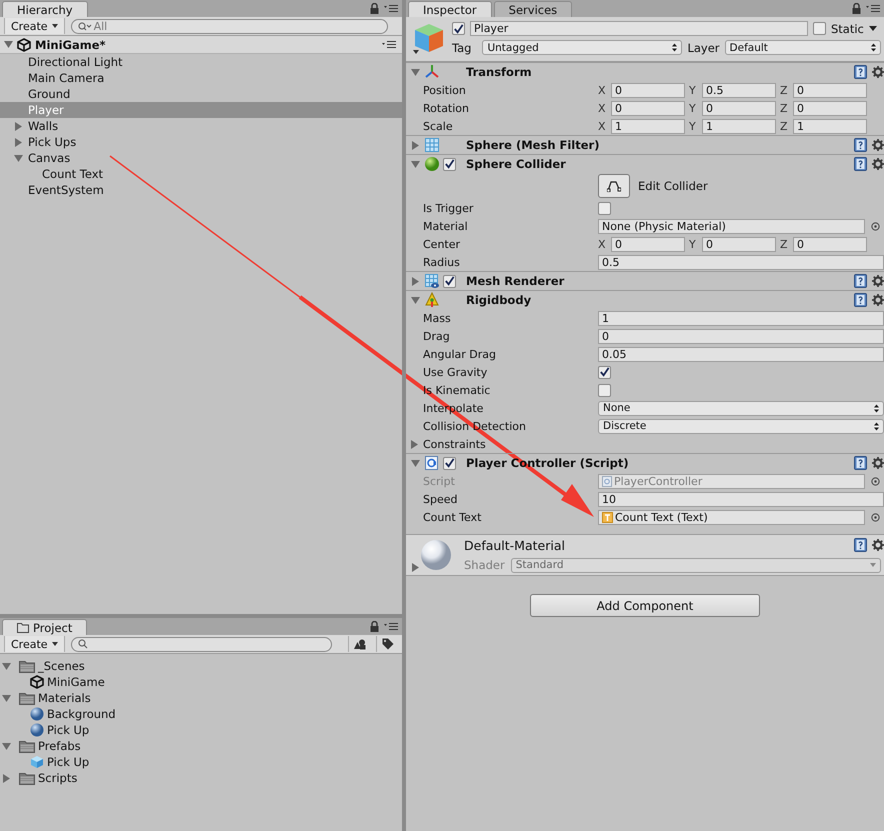 The height and width of the screenshot is (831, 884). Describe the element at coordinates (872, 28) in the screenshot. I see `caret-icon` at that location.